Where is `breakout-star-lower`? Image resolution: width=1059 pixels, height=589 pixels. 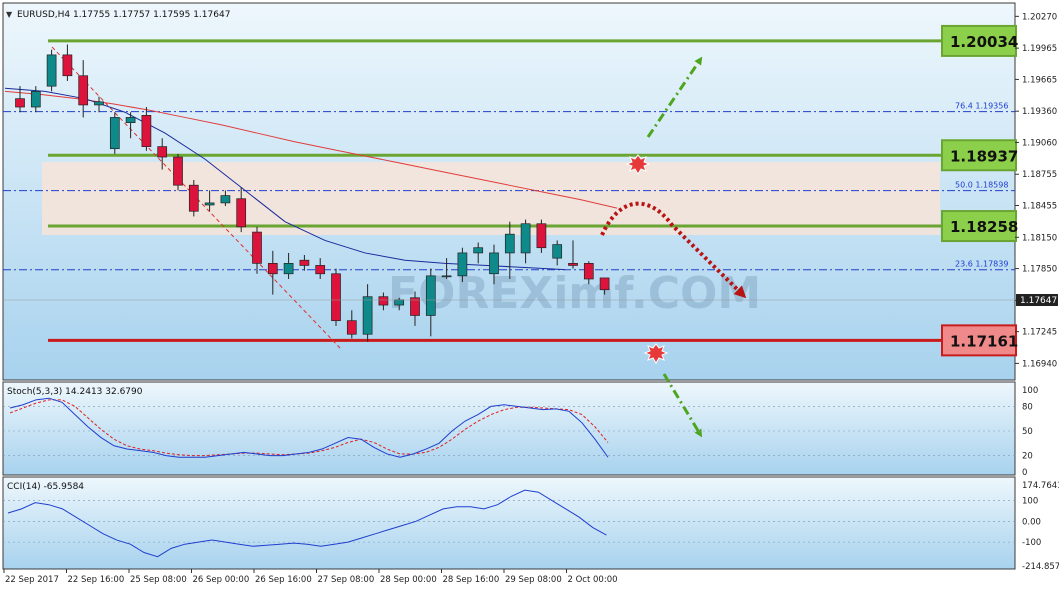
breakout-star-lower is located at coordinates (656, 353).